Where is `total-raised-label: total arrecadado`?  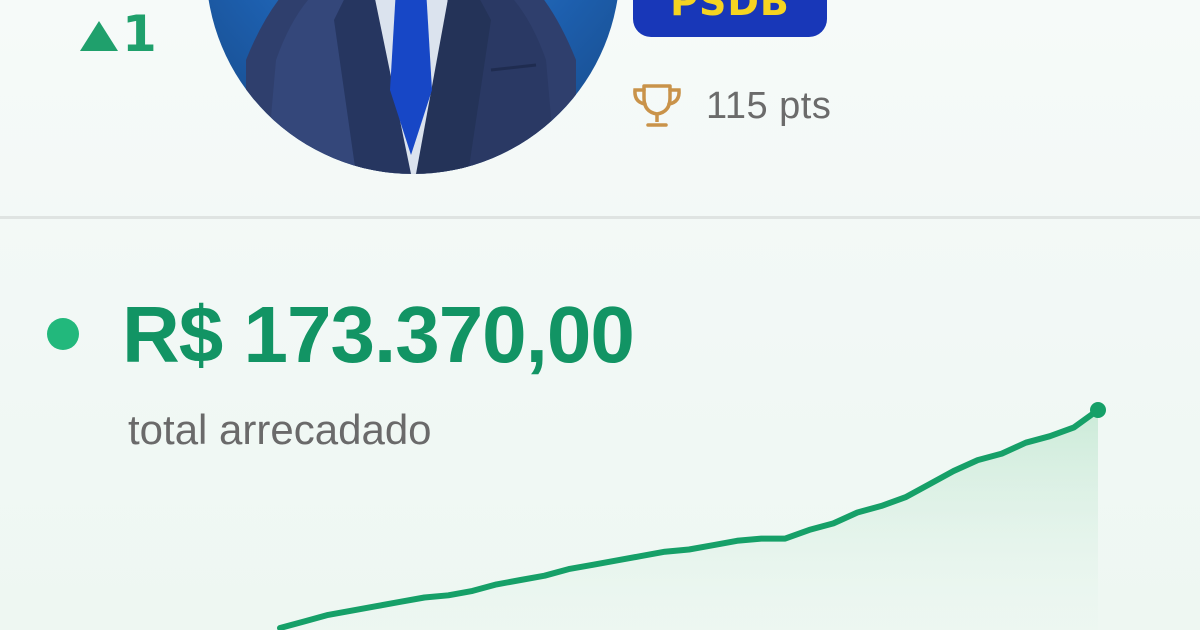 total-raised-label: total arrecadado is located at coordinates (280, 429).